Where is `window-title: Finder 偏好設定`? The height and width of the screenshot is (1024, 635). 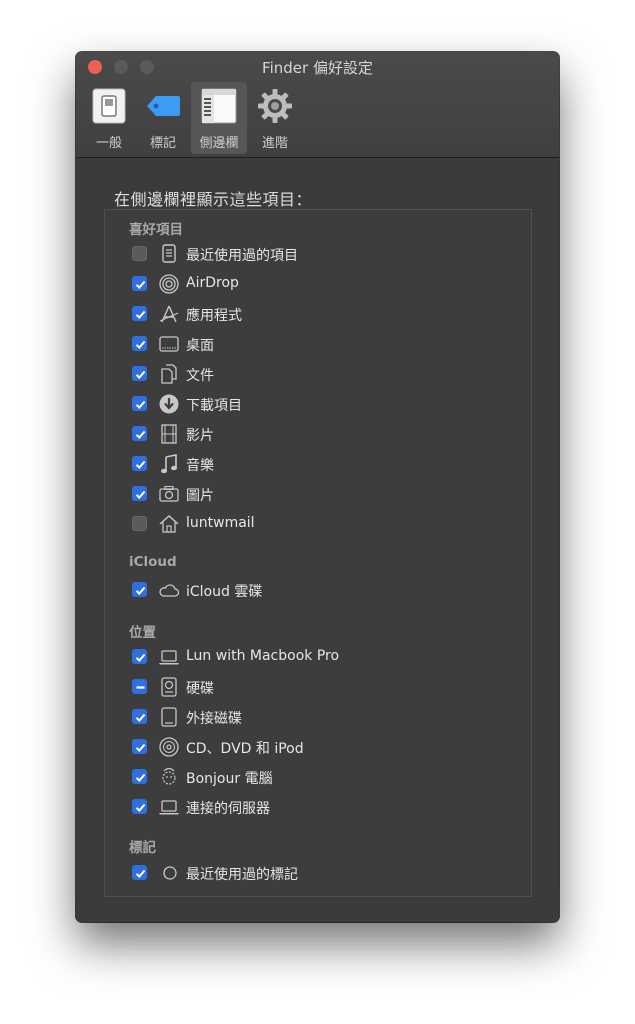 window-title: Finder 偏好設定 is located at coordinates (317, 68).